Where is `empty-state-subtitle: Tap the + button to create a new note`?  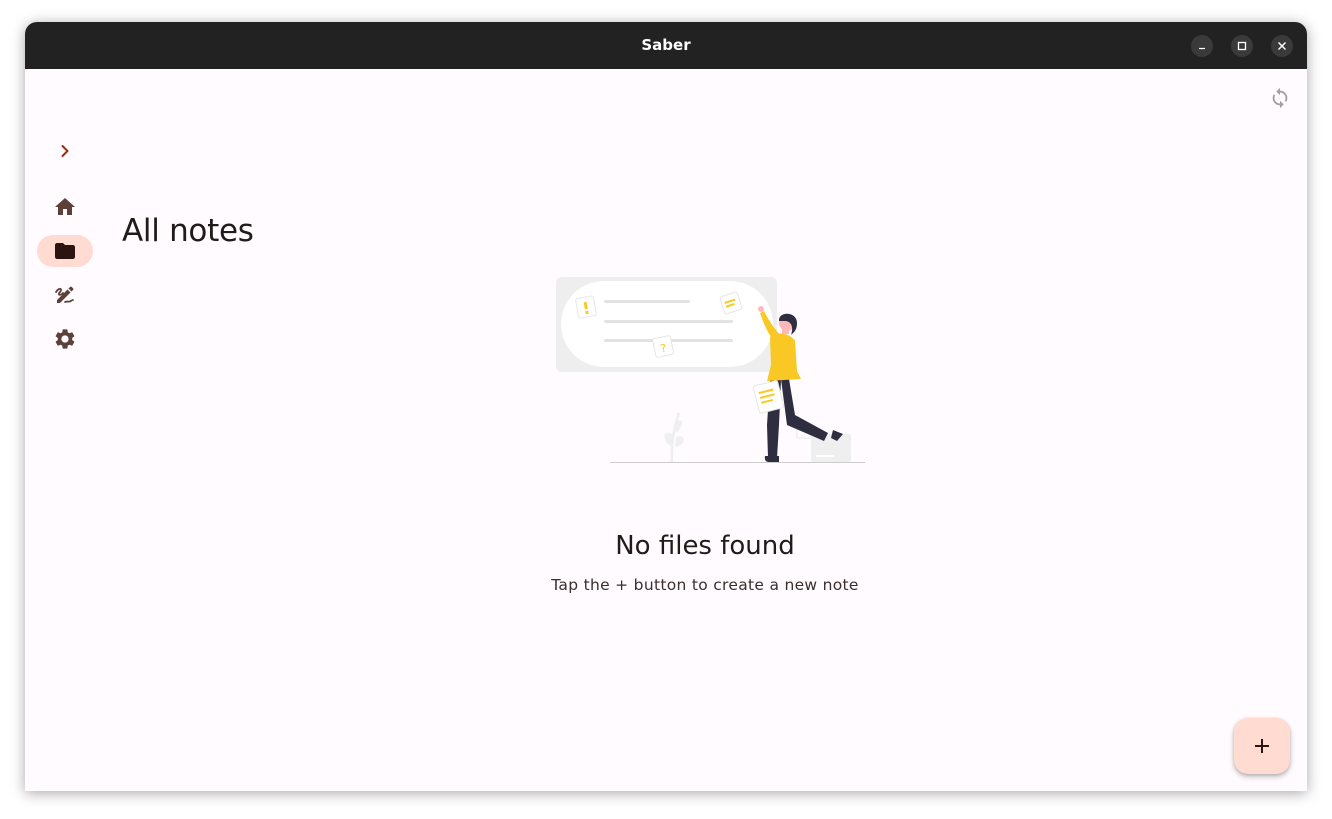
empty-state-subtitle: Tap the + button to create a new note is located at coordinates (705, 585).